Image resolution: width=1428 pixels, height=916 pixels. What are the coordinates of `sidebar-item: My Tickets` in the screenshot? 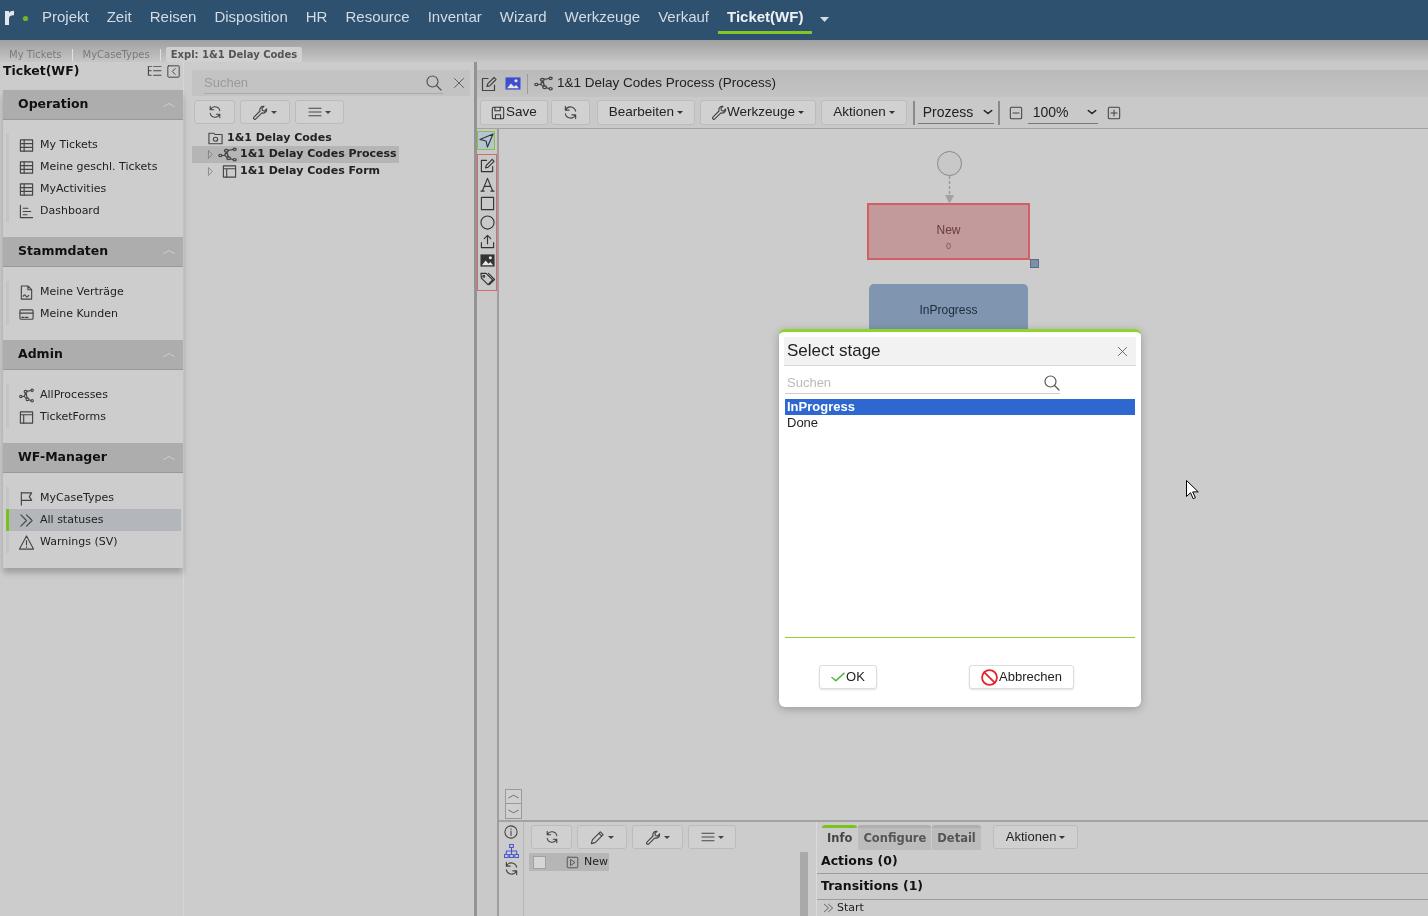 It's located at (95, 145).